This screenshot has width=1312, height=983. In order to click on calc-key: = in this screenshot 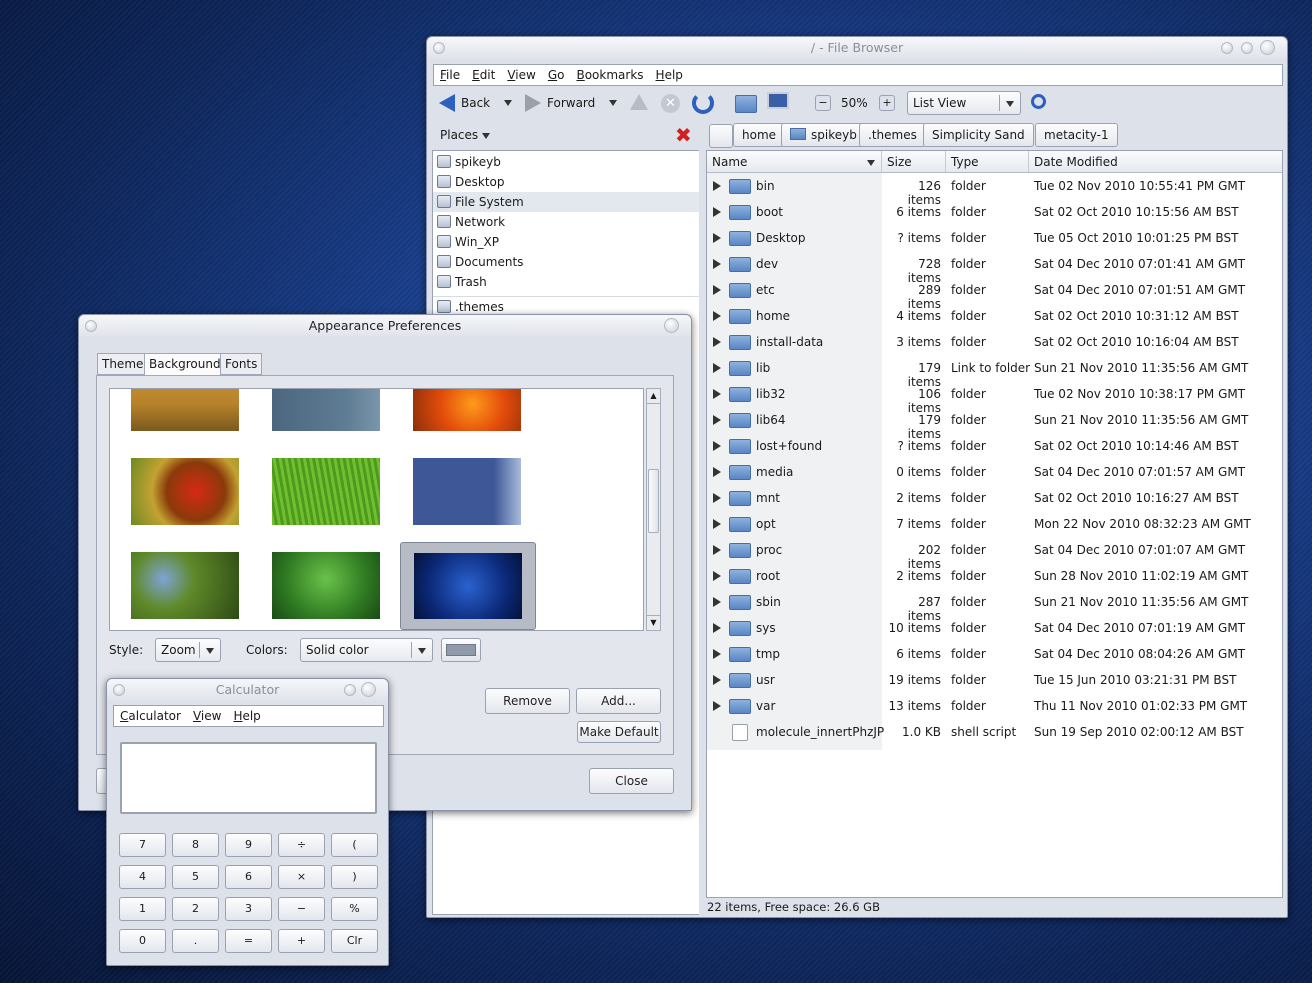, I will do `click(248, 941)`.